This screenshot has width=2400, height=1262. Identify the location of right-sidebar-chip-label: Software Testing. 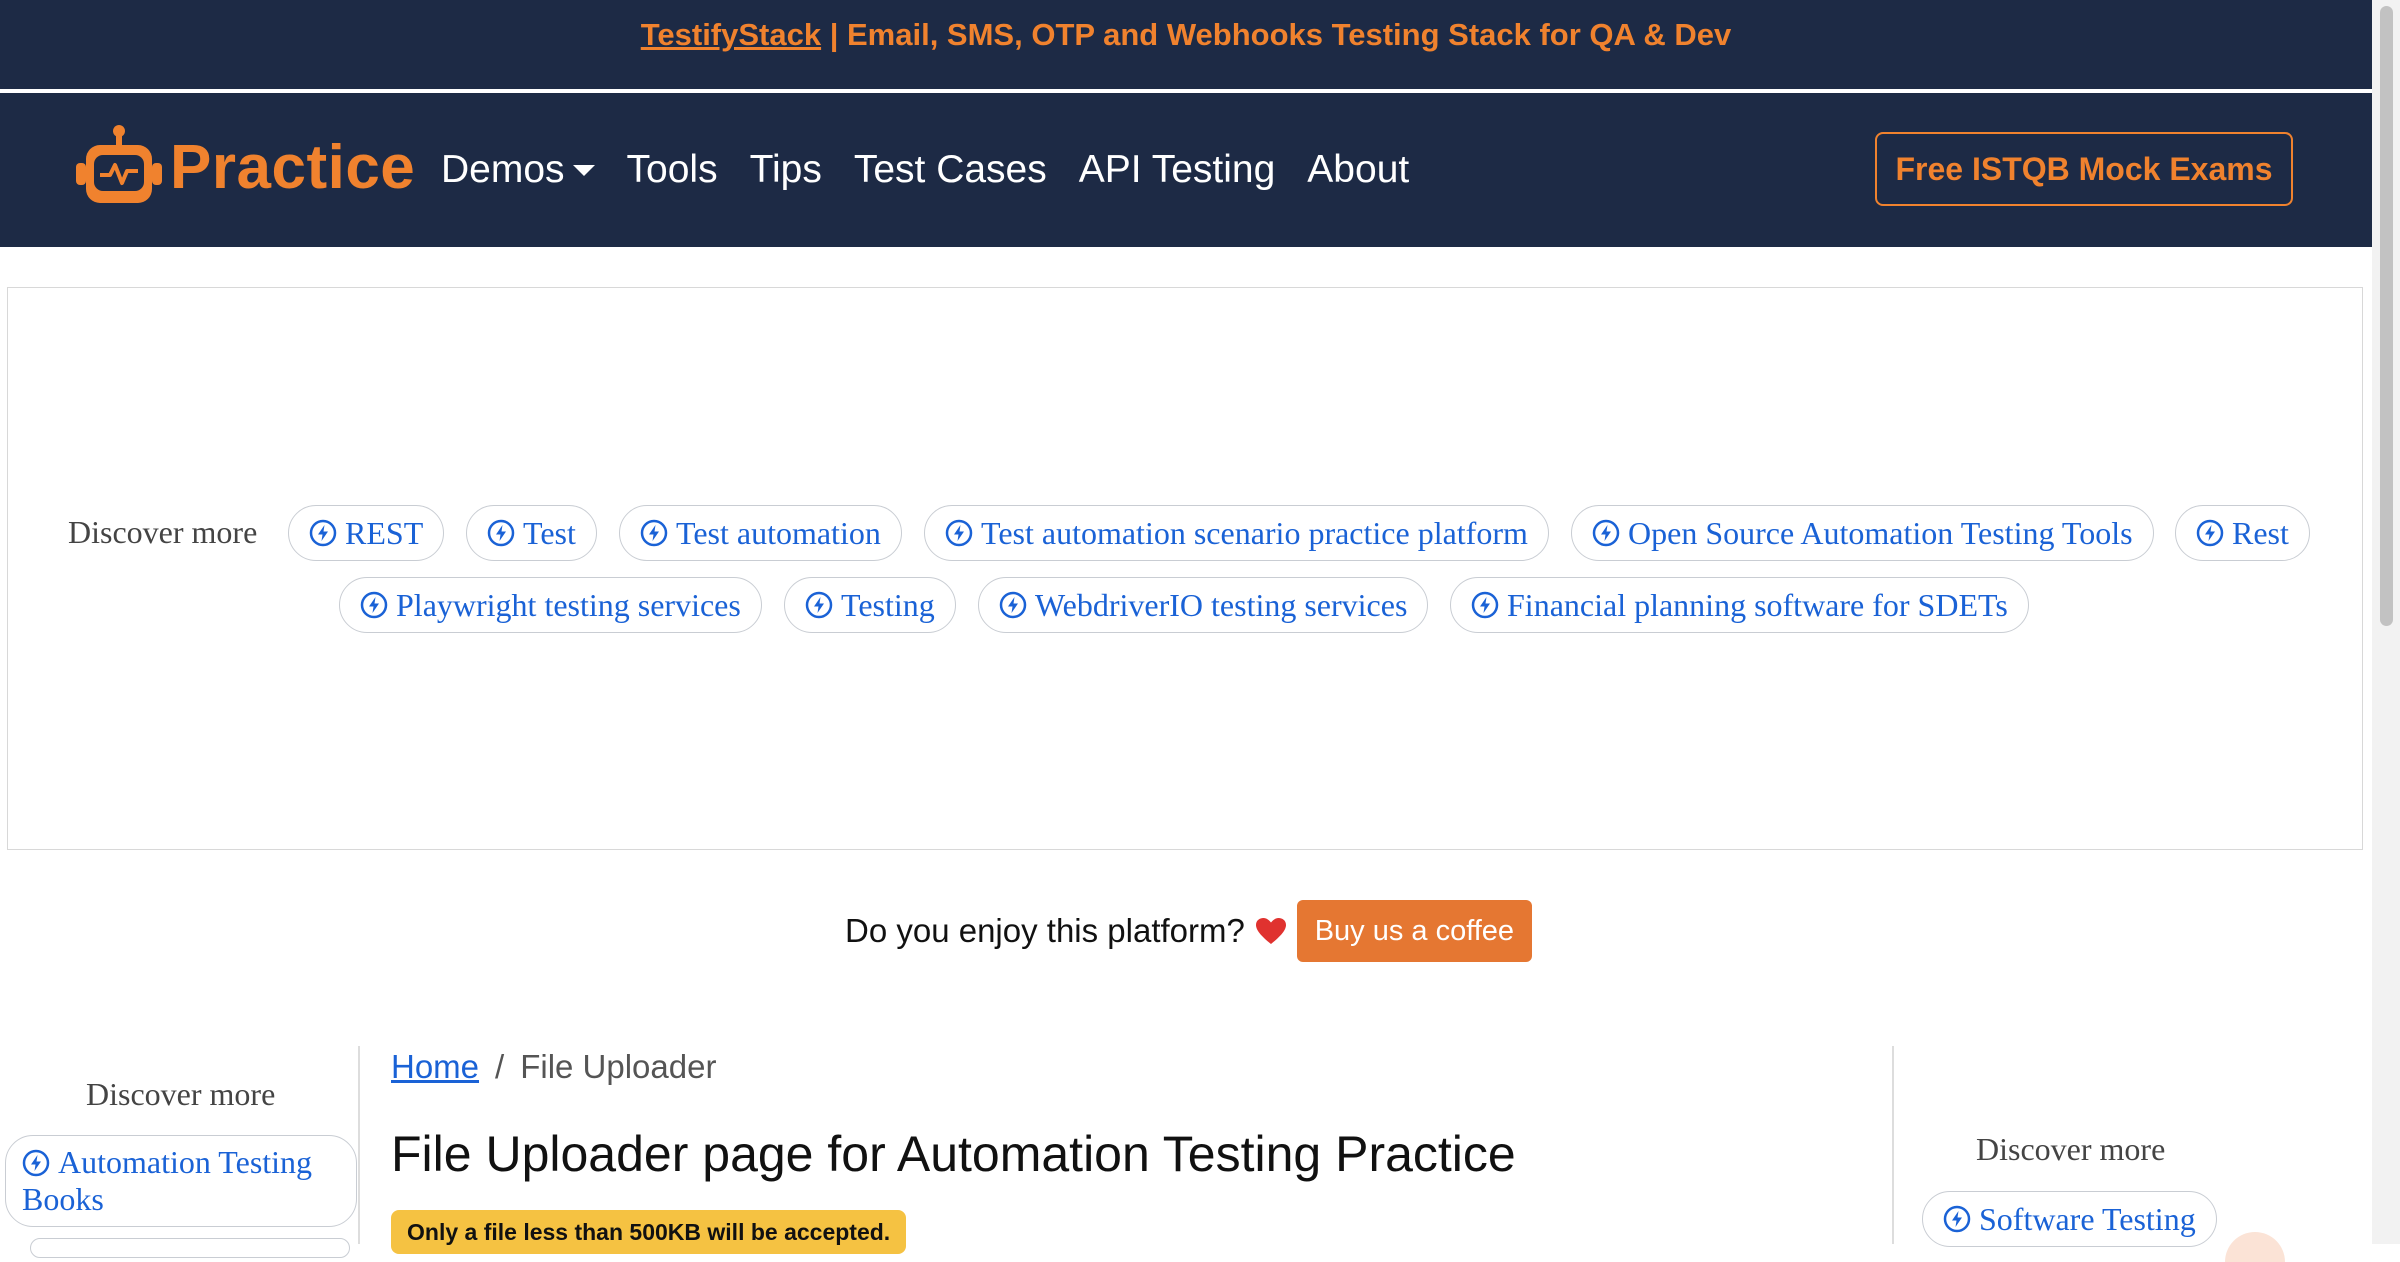
(2087, 1218).